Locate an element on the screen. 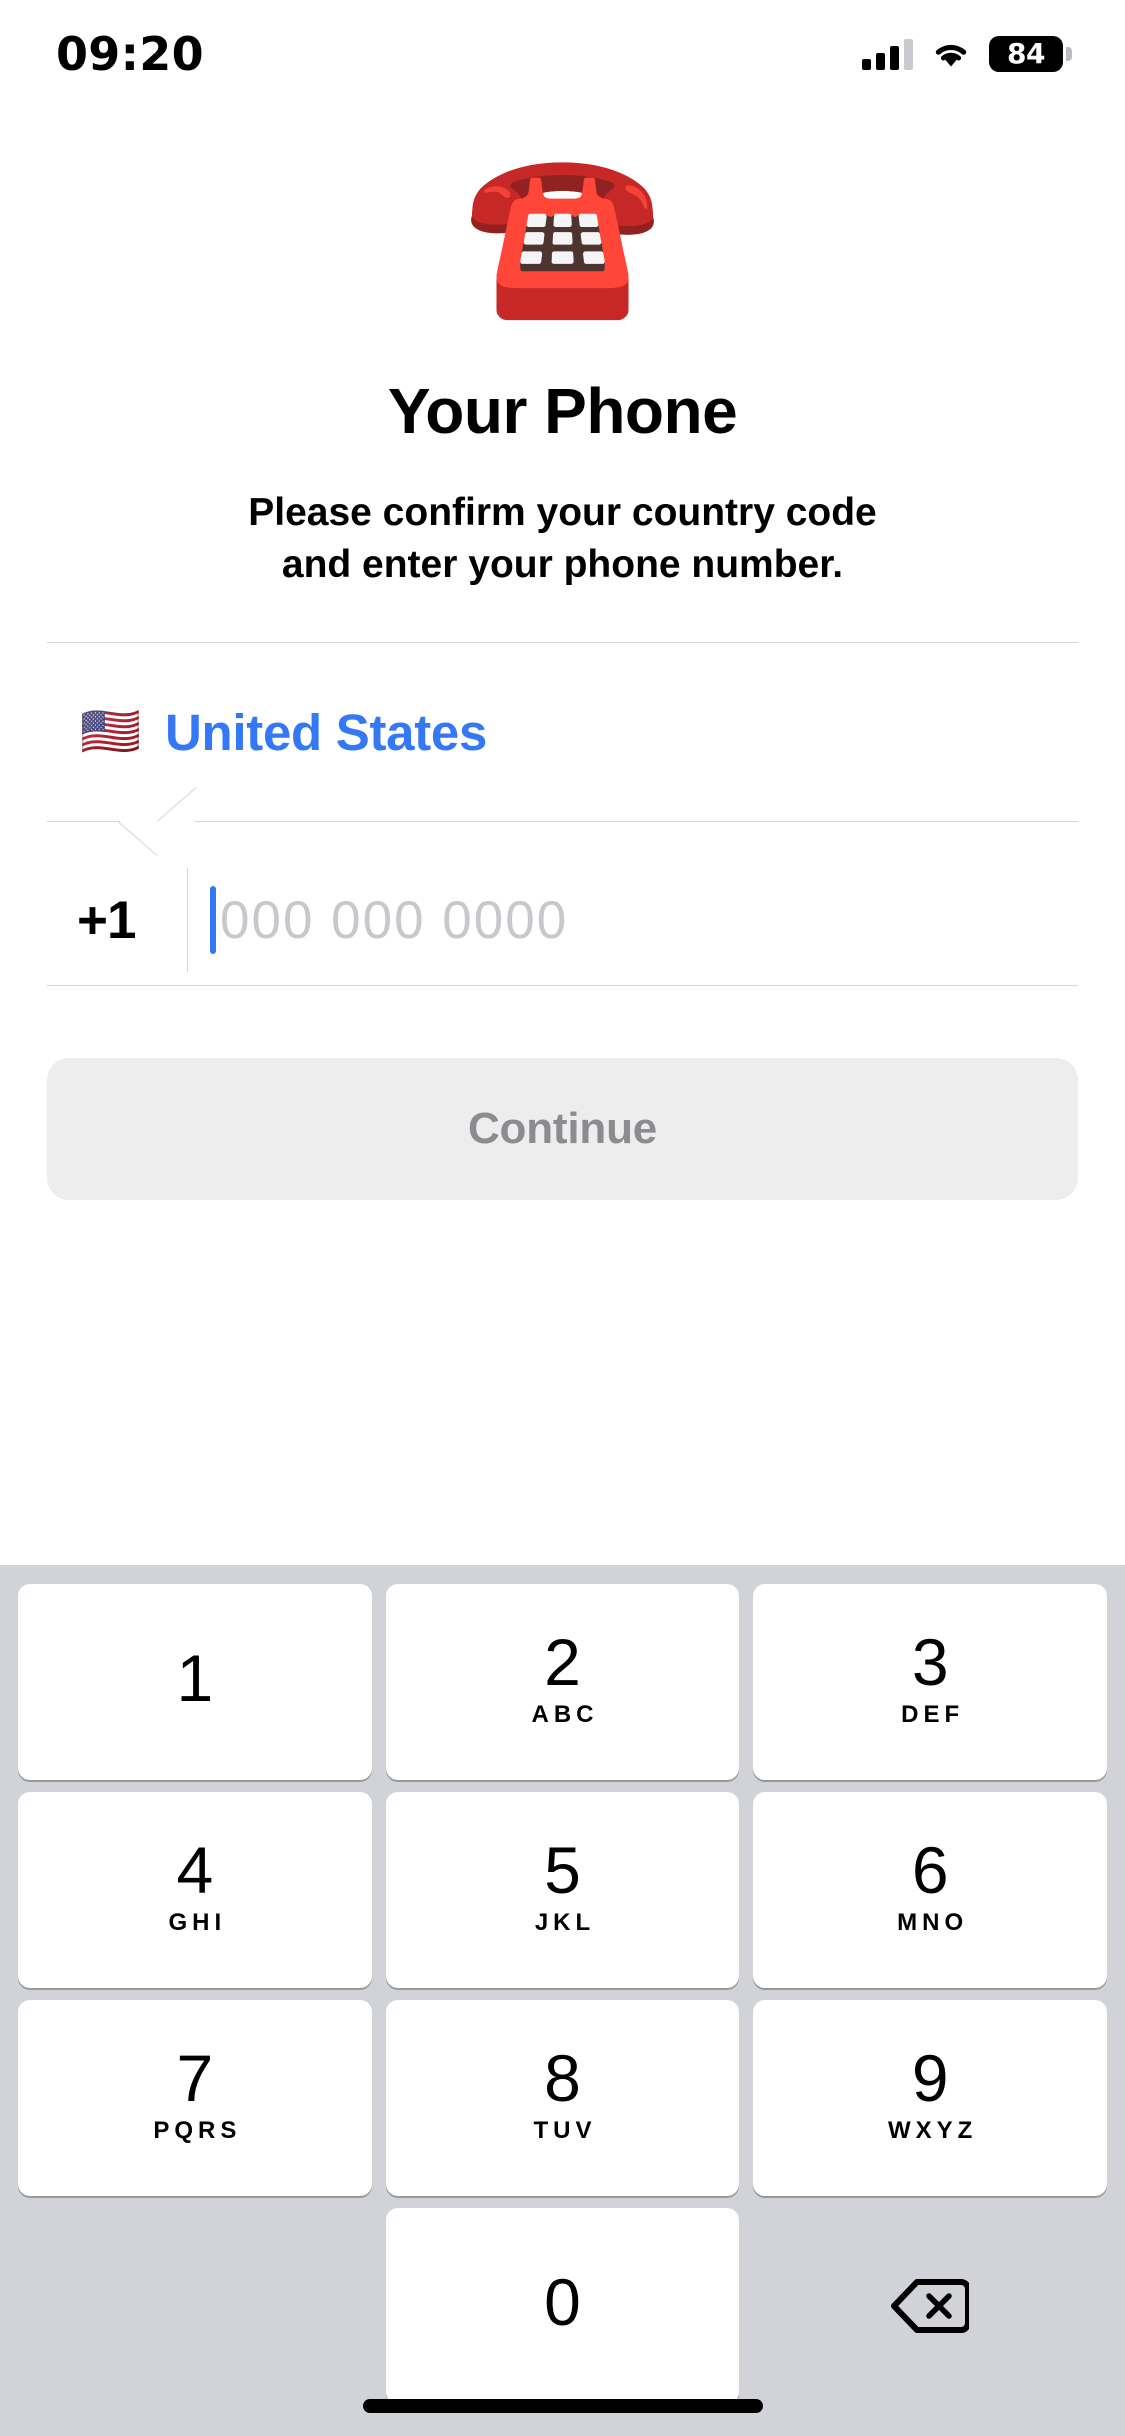 The height and width of the screenshot is (2436, 1125). keypad-key-4: 4 GHI is located at coordinates (195, 1890).